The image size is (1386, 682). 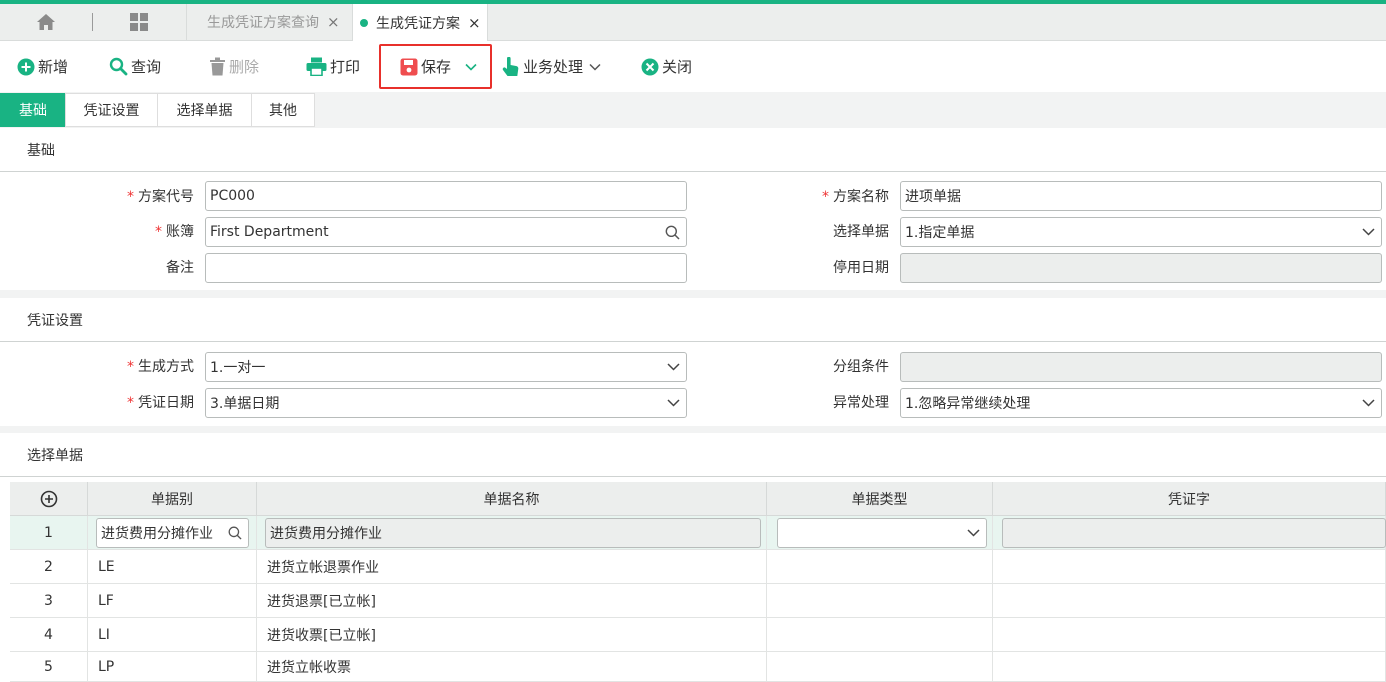 I want to click on disable-date-input, so click(x=1141, y=268).